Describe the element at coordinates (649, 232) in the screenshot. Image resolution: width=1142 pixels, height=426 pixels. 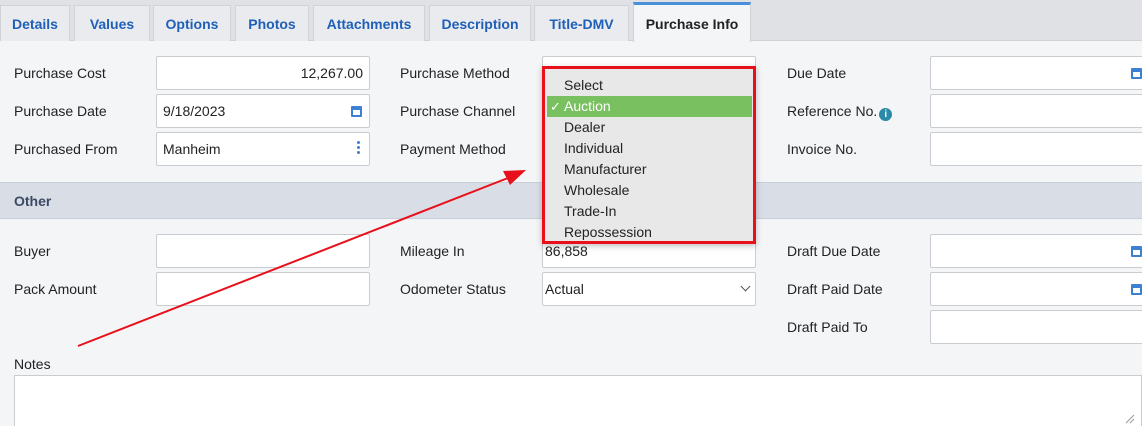
I see `dropdown-option-repossession: Repossession` at that location.